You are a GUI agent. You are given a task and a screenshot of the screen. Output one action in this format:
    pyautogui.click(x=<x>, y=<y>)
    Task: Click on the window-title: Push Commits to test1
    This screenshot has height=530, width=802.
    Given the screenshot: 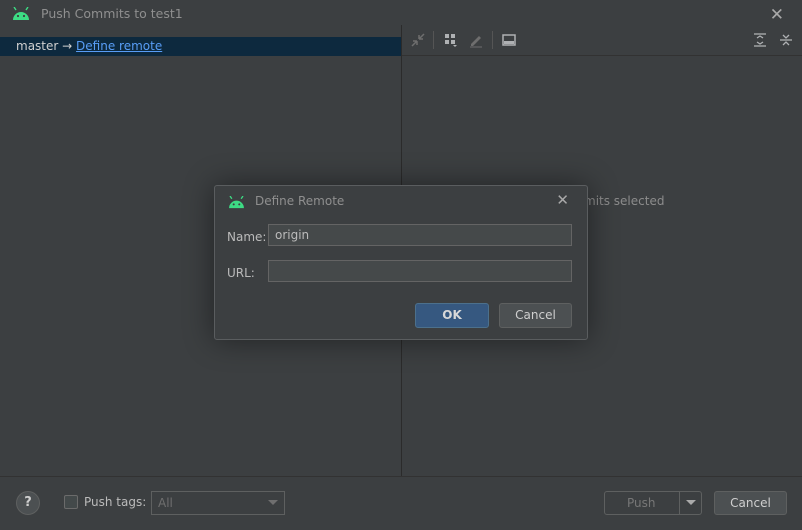 What is the action you would take?
    pyautogui.click(x=112, y=13)
    